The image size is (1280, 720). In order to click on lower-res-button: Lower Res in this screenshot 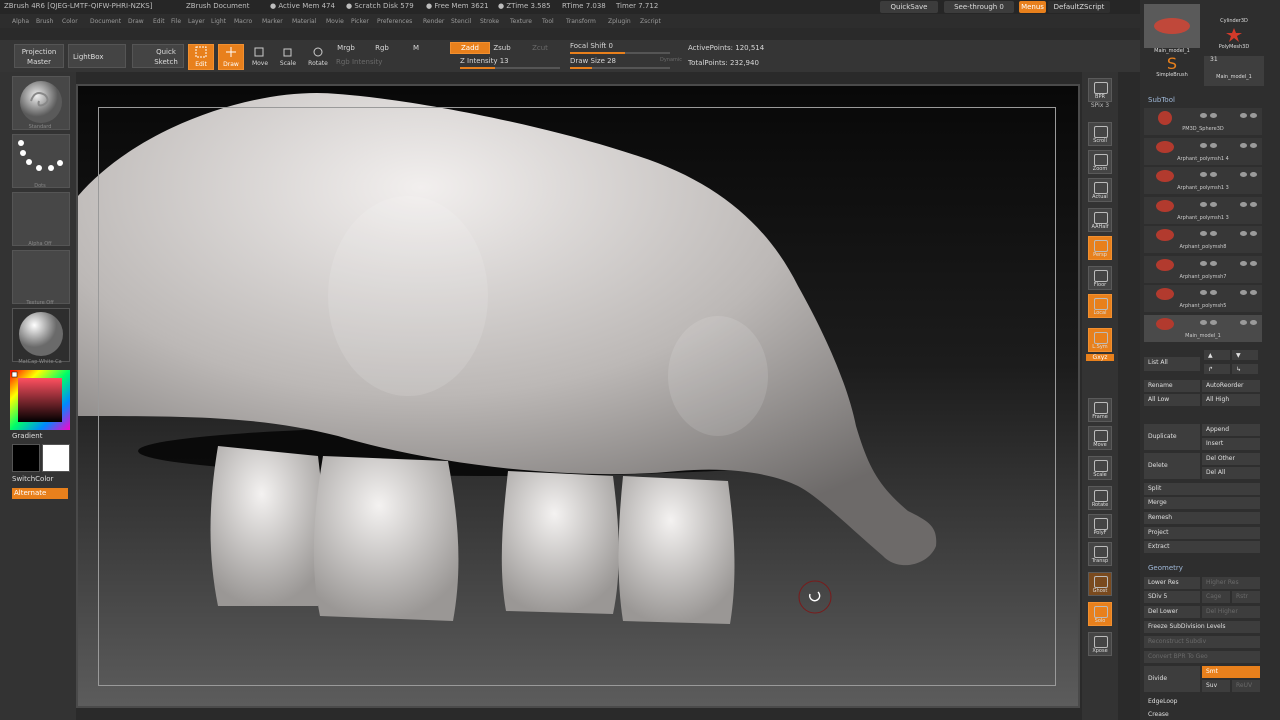, I will do `click(1172, 583)`.